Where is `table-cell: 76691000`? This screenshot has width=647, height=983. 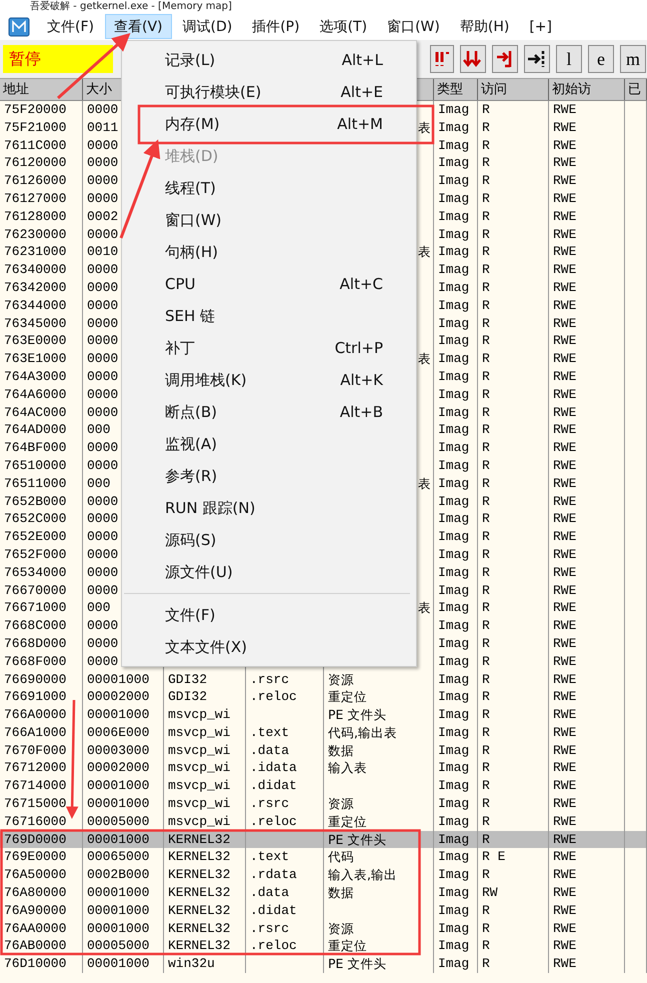
table-cell: 76691000 is located at coordinates (35, 696).